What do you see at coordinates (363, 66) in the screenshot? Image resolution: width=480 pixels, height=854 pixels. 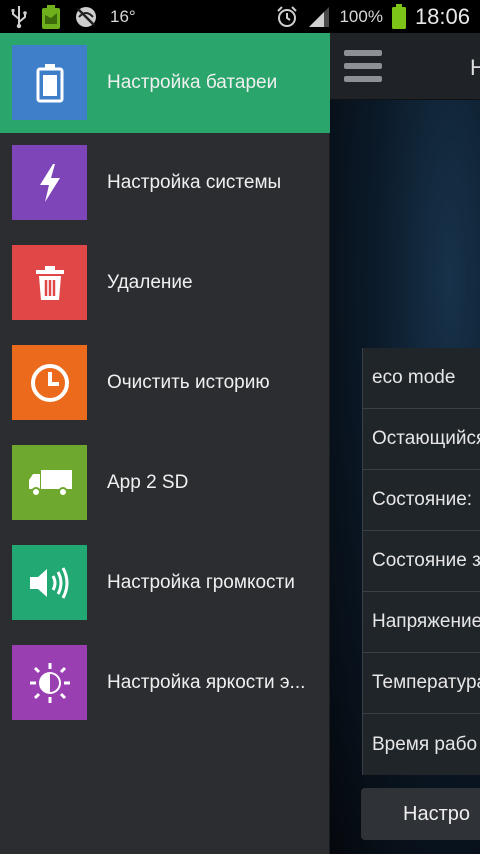 I see `menu-icon` at bounding box center [363, 66].